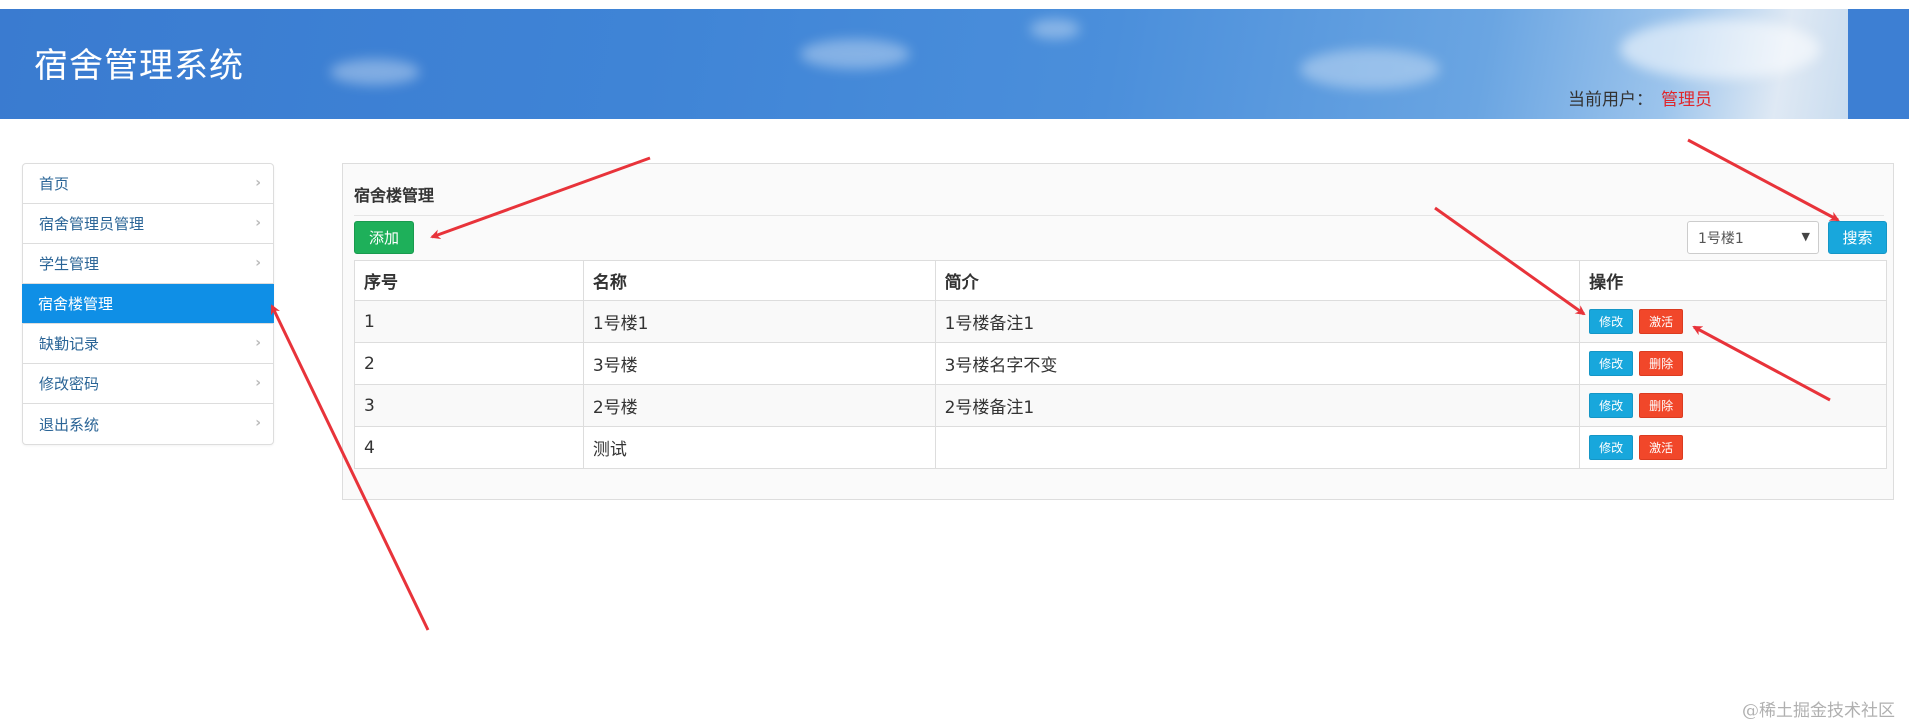  What do you see at coordinates (1257, 321) in the screenshot?
I see `cell-desc: 1号楼备注1` at bounding box center [1257, 321].